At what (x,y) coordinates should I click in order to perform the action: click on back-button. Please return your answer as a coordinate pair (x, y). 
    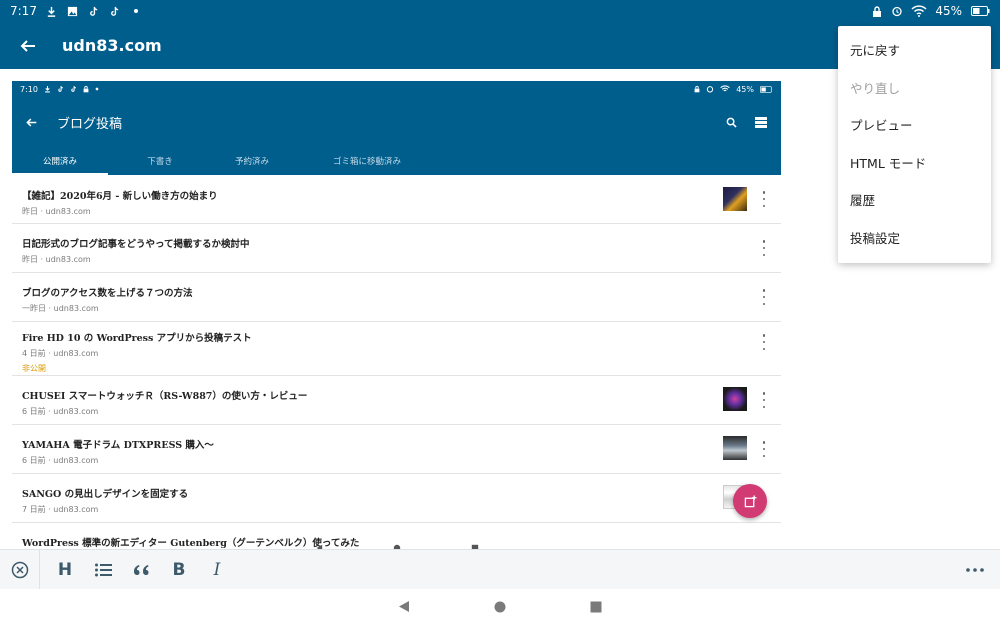
    Looking at the image, I should click on (28, 45).